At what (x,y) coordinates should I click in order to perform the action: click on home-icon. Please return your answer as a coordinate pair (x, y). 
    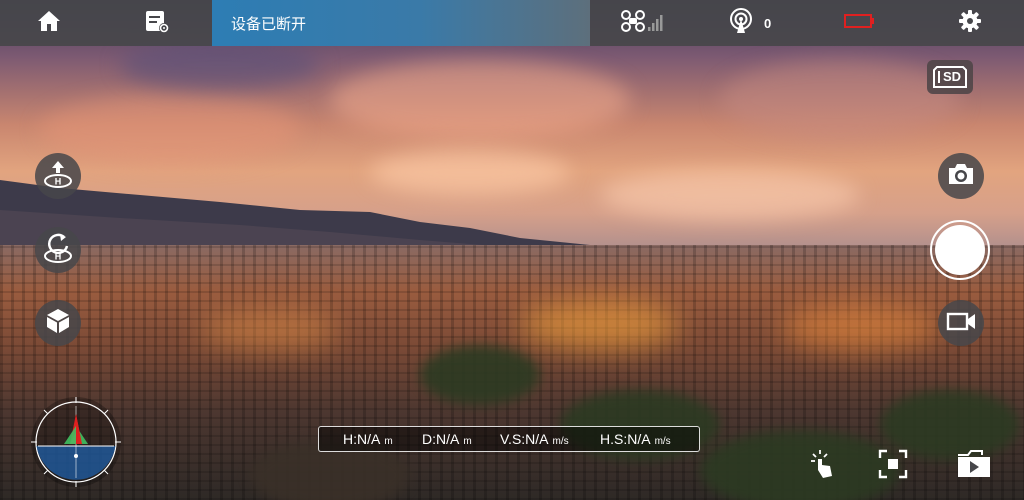
    Looking at the image, I should click on (49, 23).